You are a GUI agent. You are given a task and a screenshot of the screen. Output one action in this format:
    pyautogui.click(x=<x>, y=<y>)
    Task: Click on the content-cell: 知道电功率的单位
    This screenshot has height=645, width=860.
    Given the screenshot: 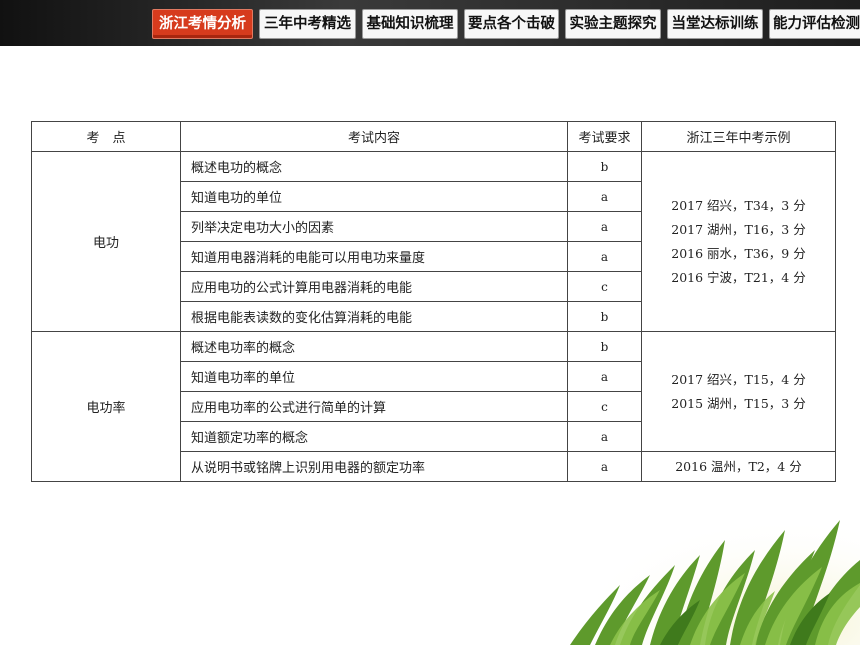 What is the action you would take?
    pyautogui.click(x=374, y=376)
    